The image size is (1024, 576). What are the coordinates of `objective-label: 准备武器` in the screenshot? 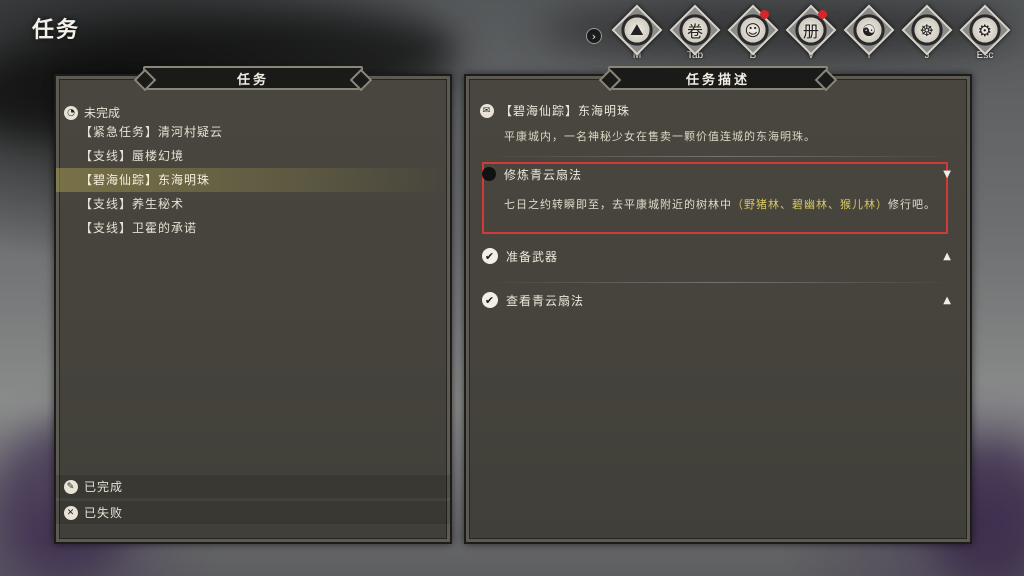 It's located at (532, 256).